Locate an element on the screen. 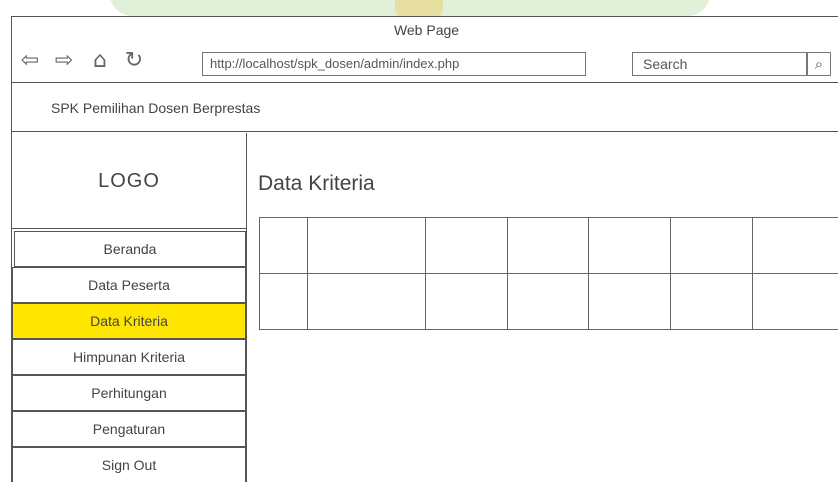 The width and height of the screenshot is (838, 482). home-icon: ⌂ is located at coordinates (100, 61).